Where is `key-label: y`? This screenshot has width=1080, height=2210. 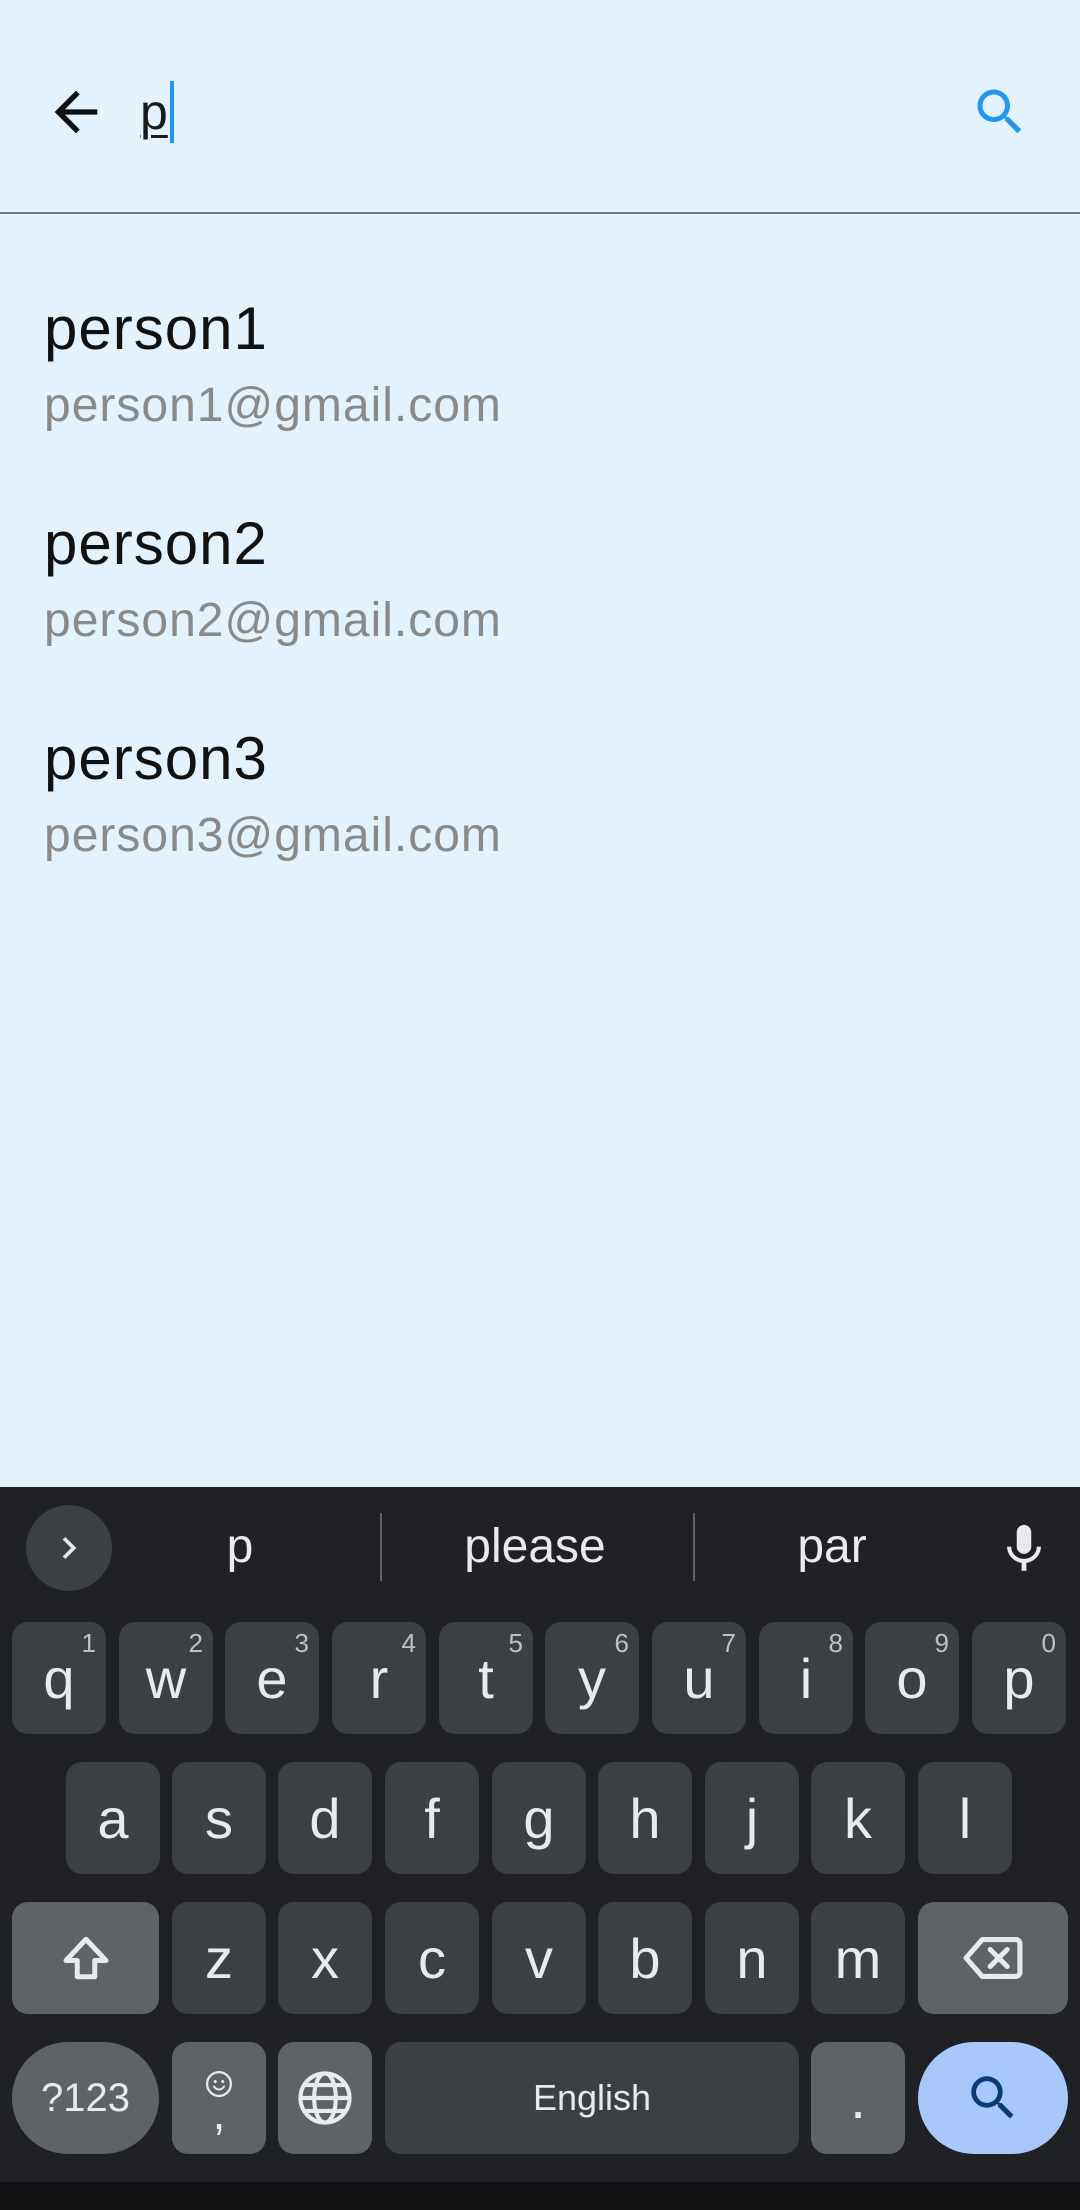 key-label: y is located at coordinates (592, 1678).